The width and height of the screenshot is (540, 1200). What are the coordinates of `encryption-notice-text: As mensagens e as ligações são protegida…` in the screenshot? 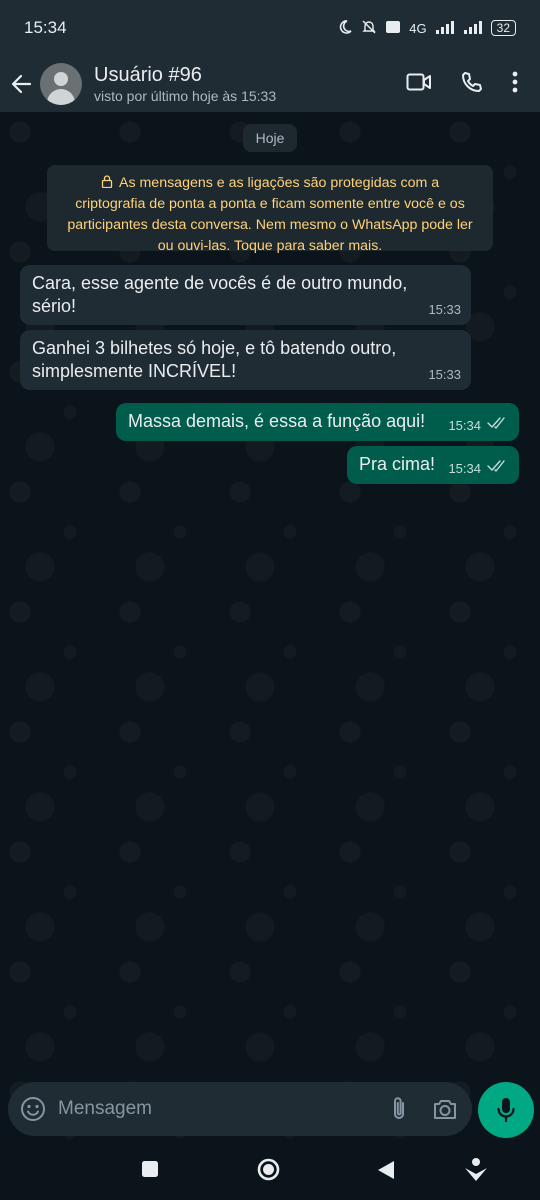 It's located at (270, 214).